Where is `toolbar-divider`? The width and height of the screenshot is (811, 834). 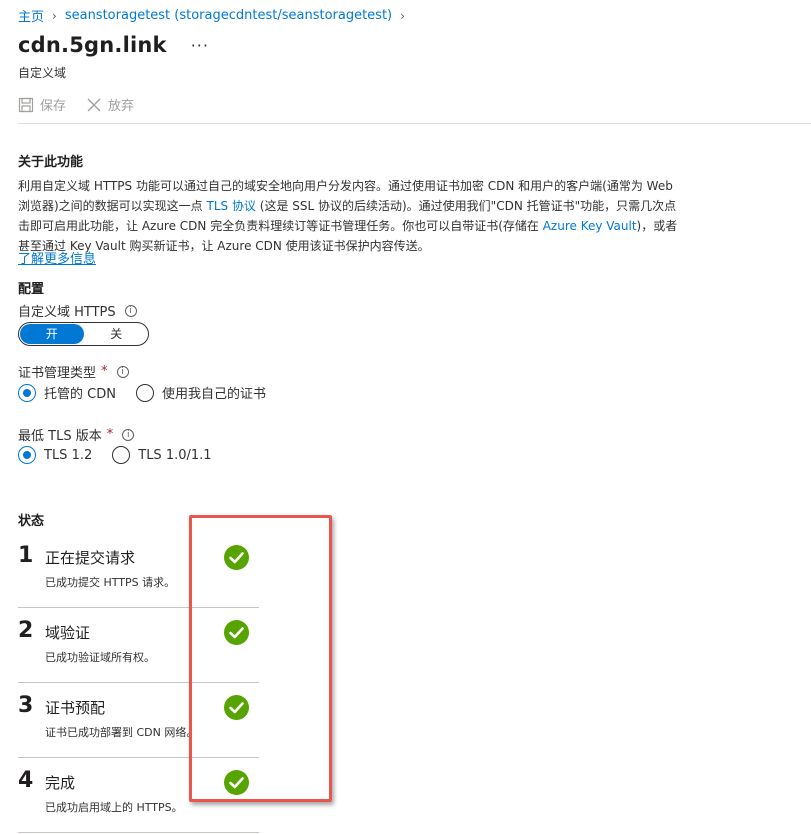
toolbar-divider is located at coordinates (414, 123).